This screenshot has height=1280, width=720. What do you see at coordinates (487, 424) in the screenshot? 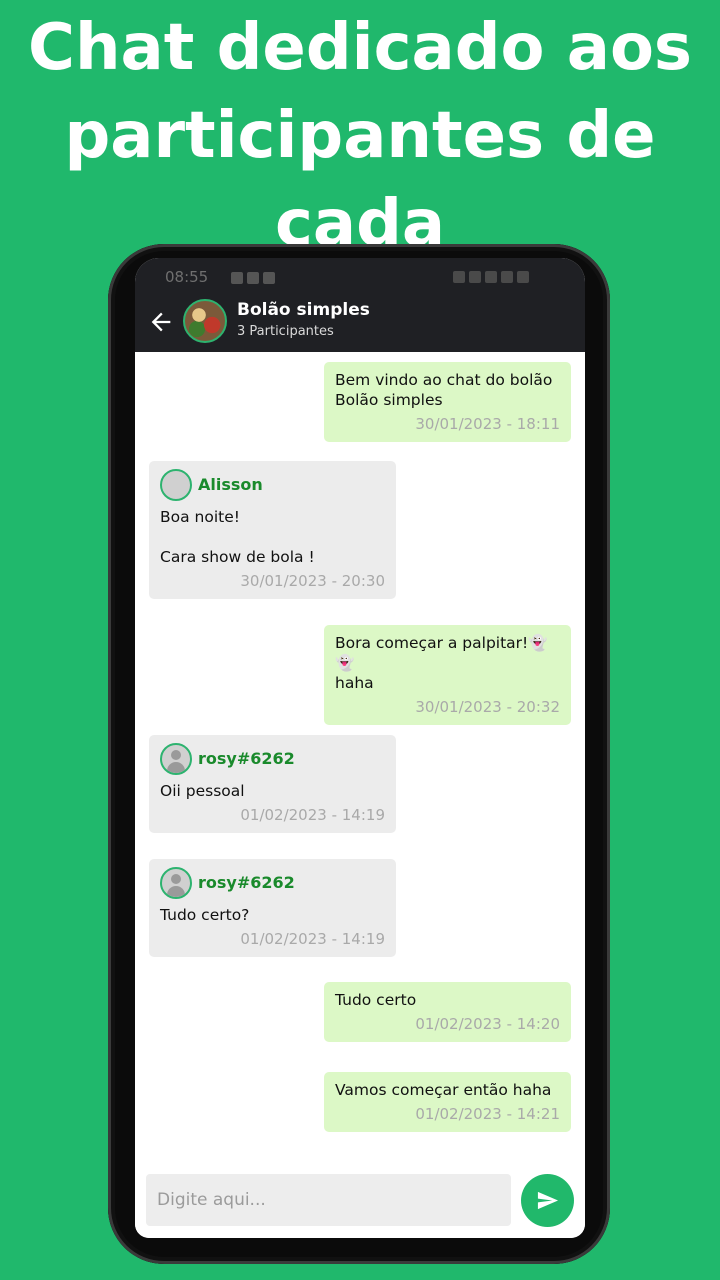
I see `message-timestamp: 30/01/2023 - 18:11` at bounding box center [487, 424].